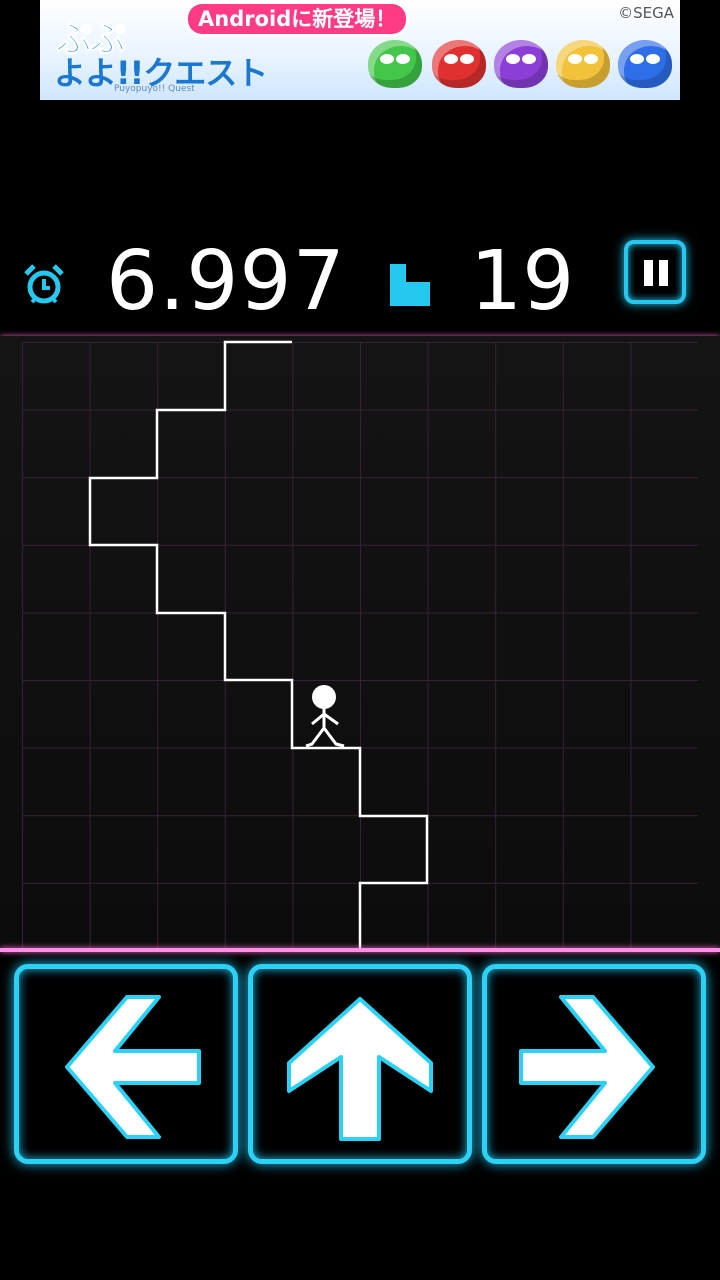 The height and width of the screenshot is (1280, 720). What do you see at coordinates (583, 64) in the screenshot?
I see `puyo-yellow-icon` at bounding box center [583, 64].